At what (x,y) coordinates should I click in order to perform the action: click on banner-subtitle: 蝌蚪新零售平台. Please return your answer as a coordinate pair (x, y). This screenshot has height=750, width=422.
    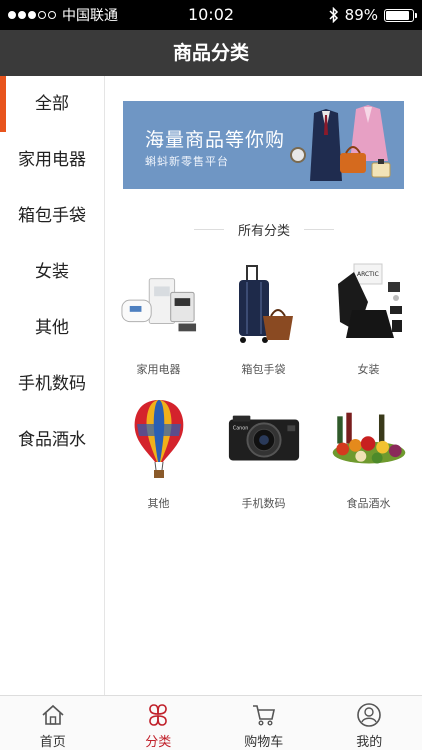
    Looking at the image, I should click on (187, 161).